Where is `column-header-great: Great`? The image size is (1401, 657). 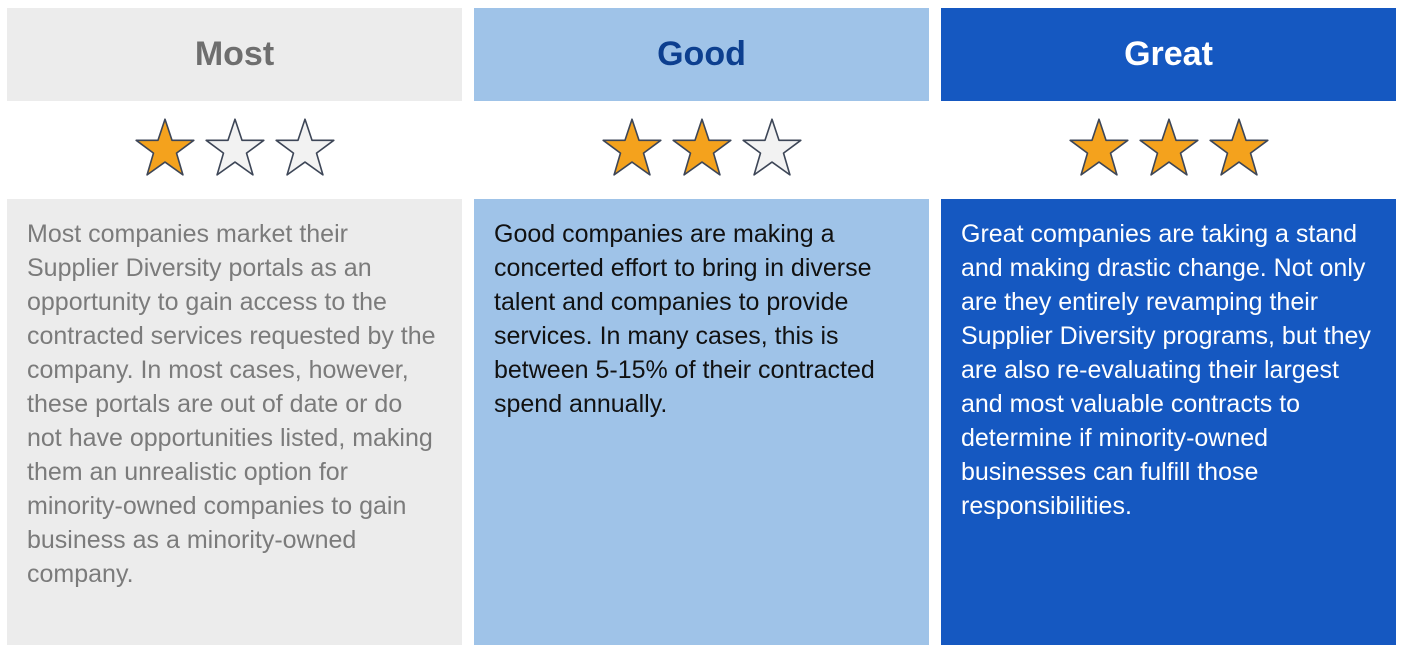
column-header-great: Great is located at coordinates (1168, 54).